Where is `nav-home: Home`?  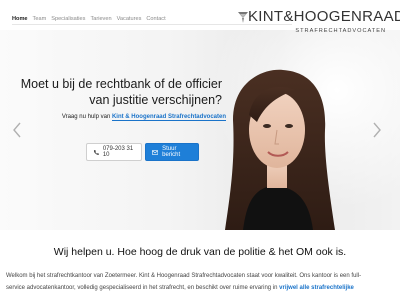 nav-home: Home is located at coordinates (20, 19).